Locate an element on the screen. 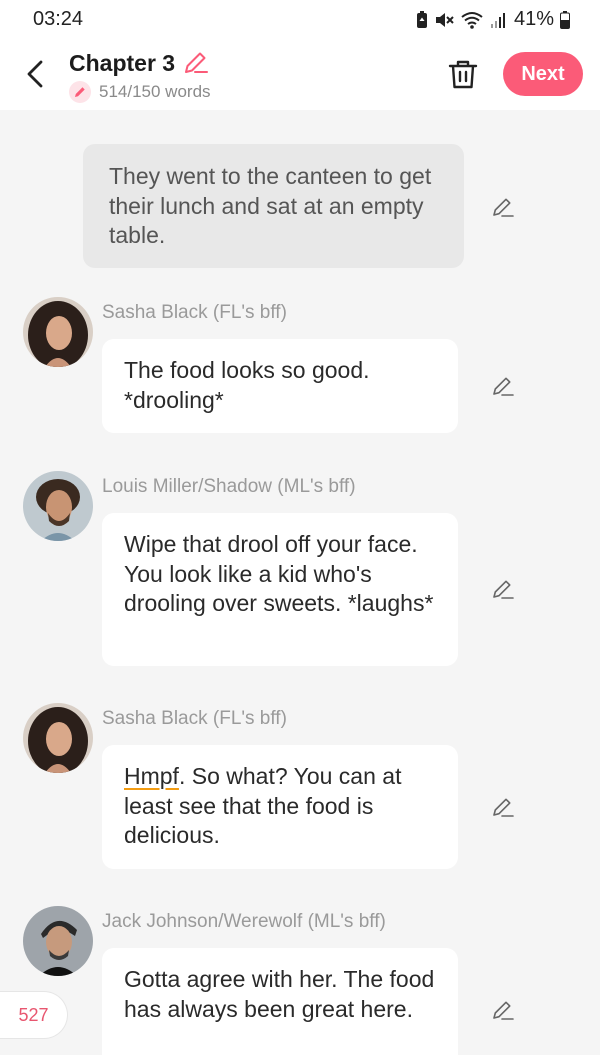  chevron-left-icon is located at coordinates (35, 74).